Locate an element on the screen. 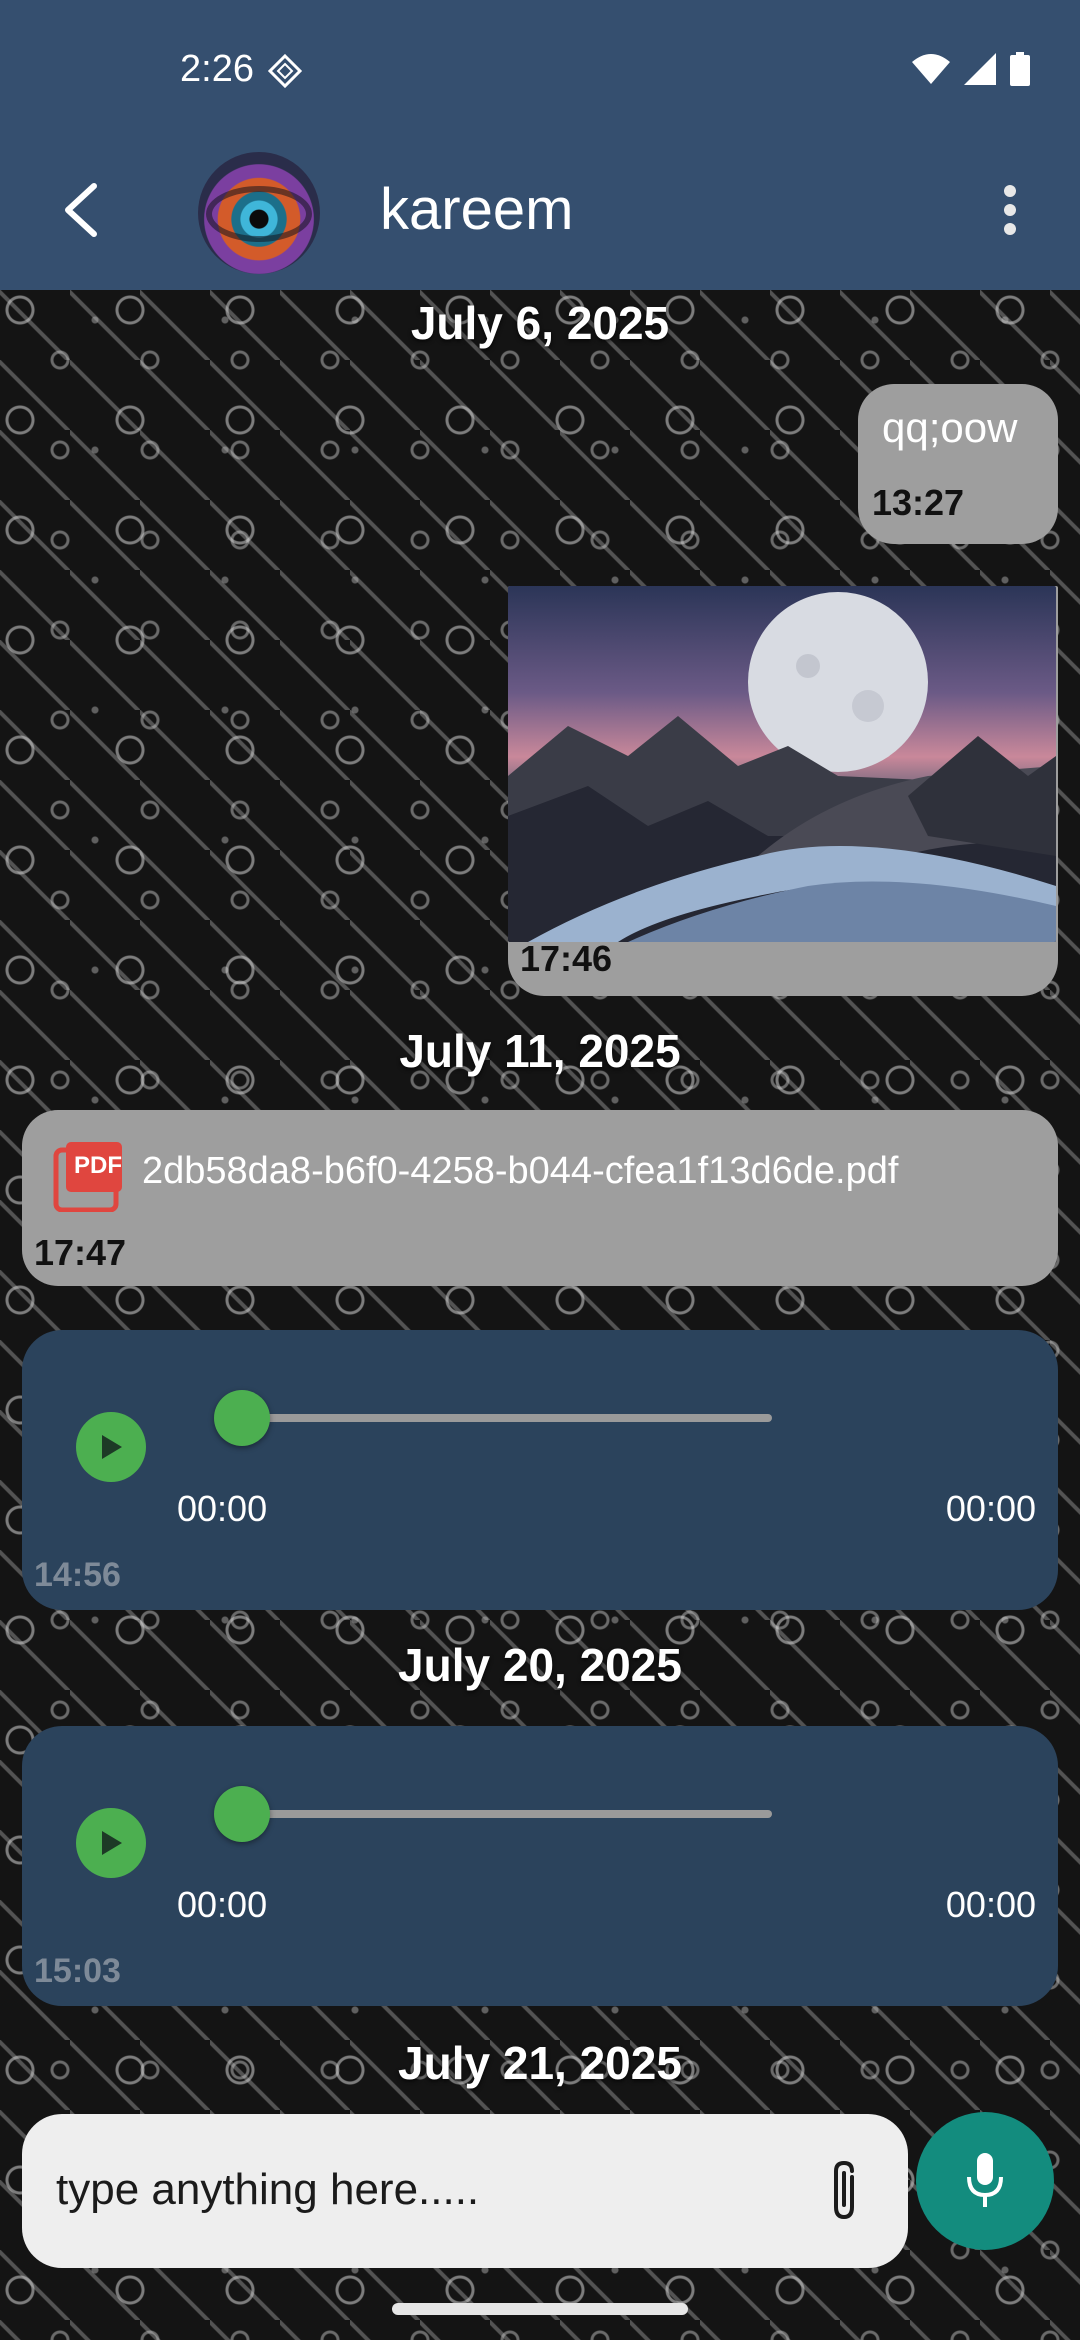  more-vert-icon is located at coordinates (1010, 210).